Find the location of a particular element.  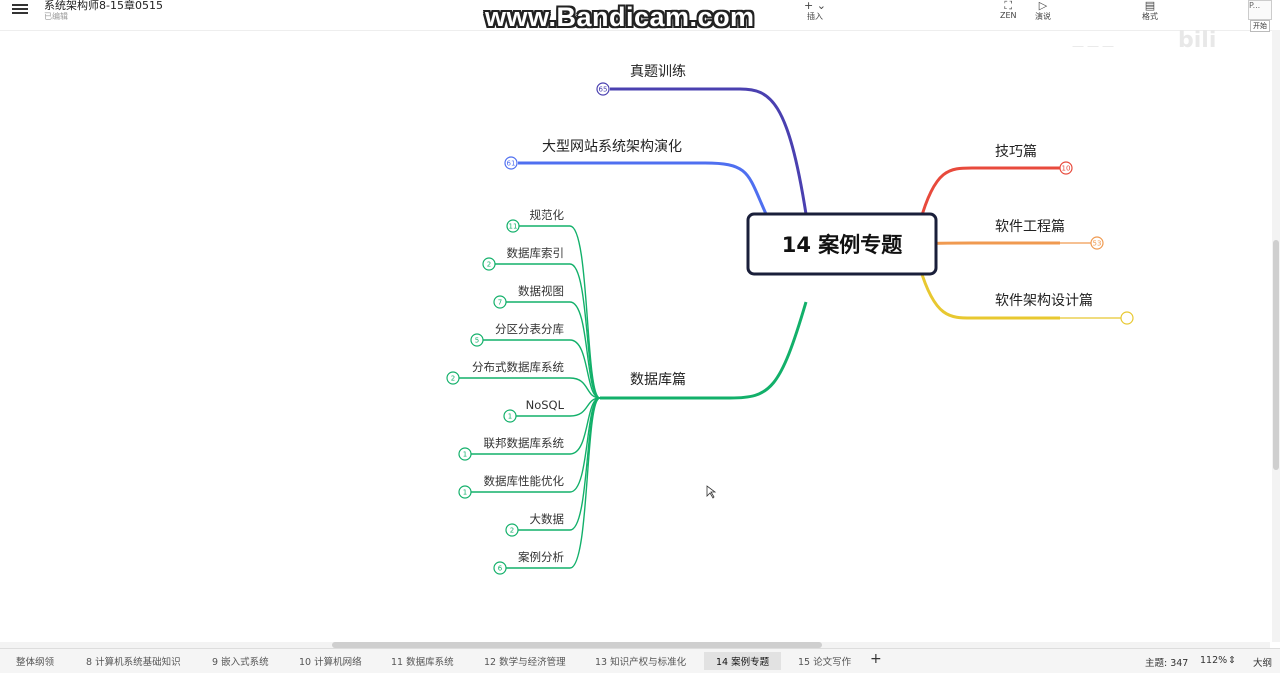

fullscreen-icon: ⛶ is located at coordinates (1008, 6).